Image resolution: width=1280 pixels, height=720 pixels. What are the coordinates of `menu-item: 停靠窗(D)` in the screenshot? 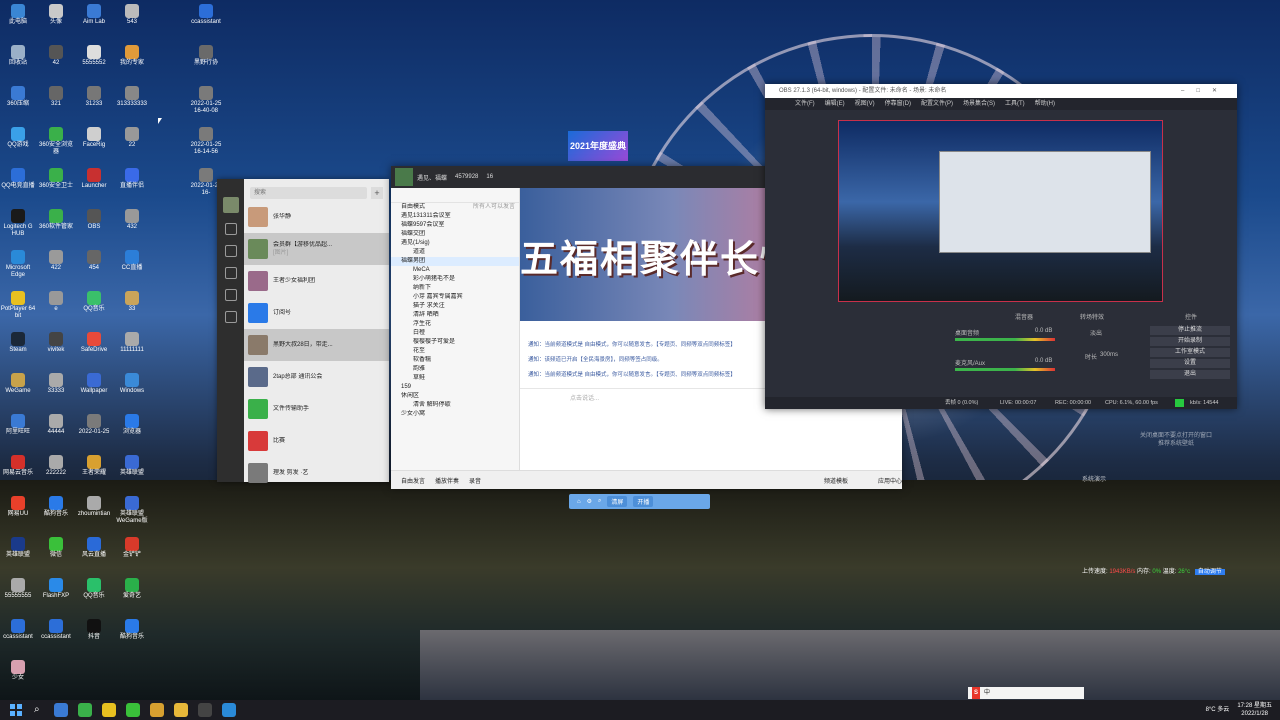 It's located at (898, 104).